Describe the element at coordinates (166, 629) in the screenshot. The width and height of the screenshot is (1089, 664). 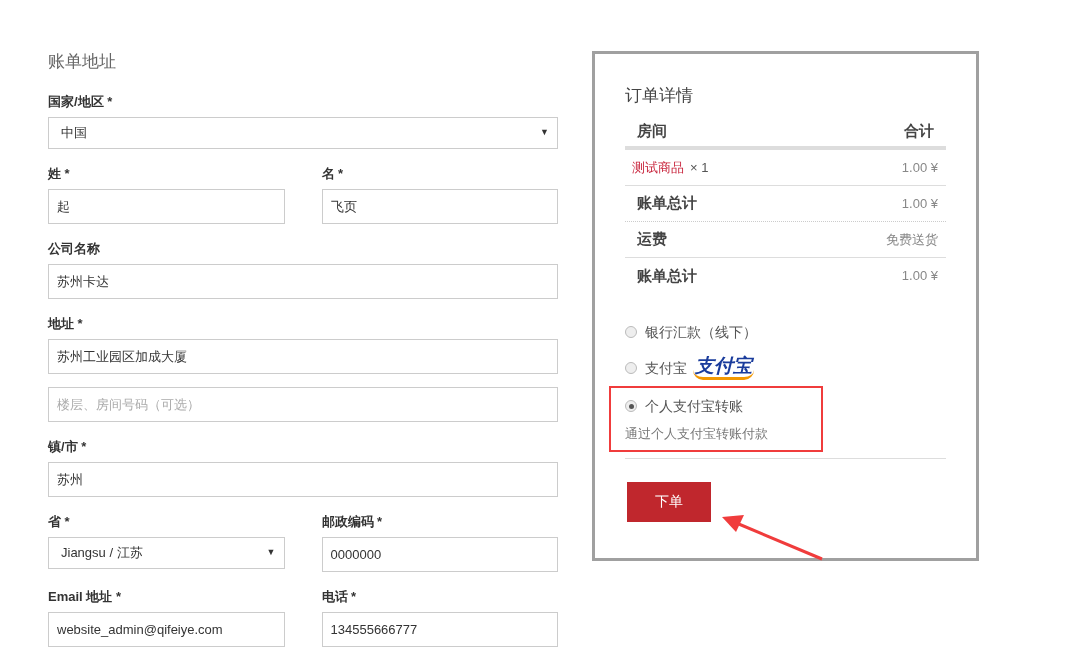
I see `input-field: website_admin@qifeiye.com` at that location.